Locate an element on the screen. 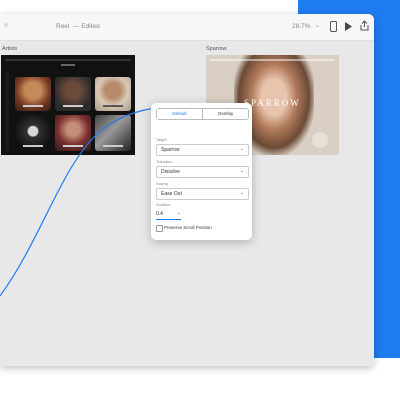  preserve-scroll-label: Preserve Scroll Position is located at coordinates (188, 227).